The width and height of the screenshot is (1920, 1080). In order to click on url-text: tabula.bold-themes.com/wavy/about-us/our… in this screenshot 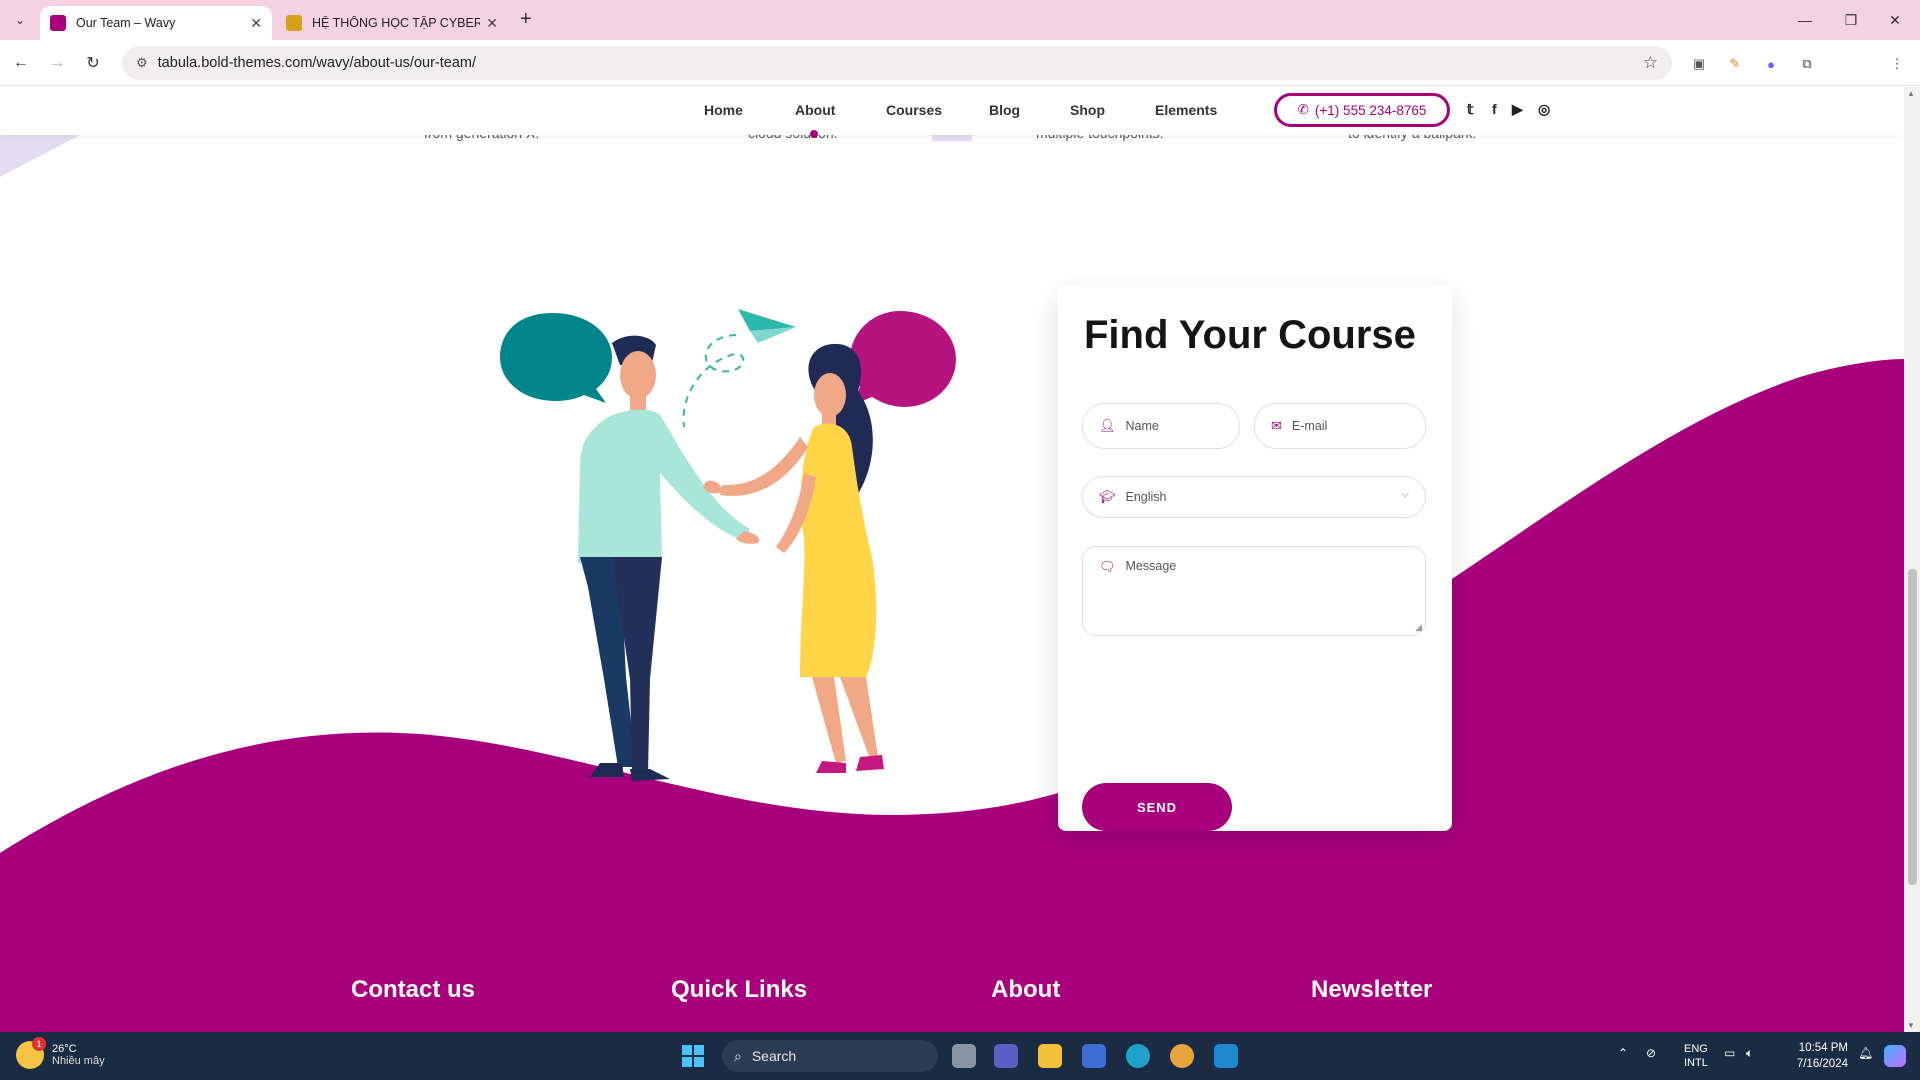, I will do `click(317, 63)`.